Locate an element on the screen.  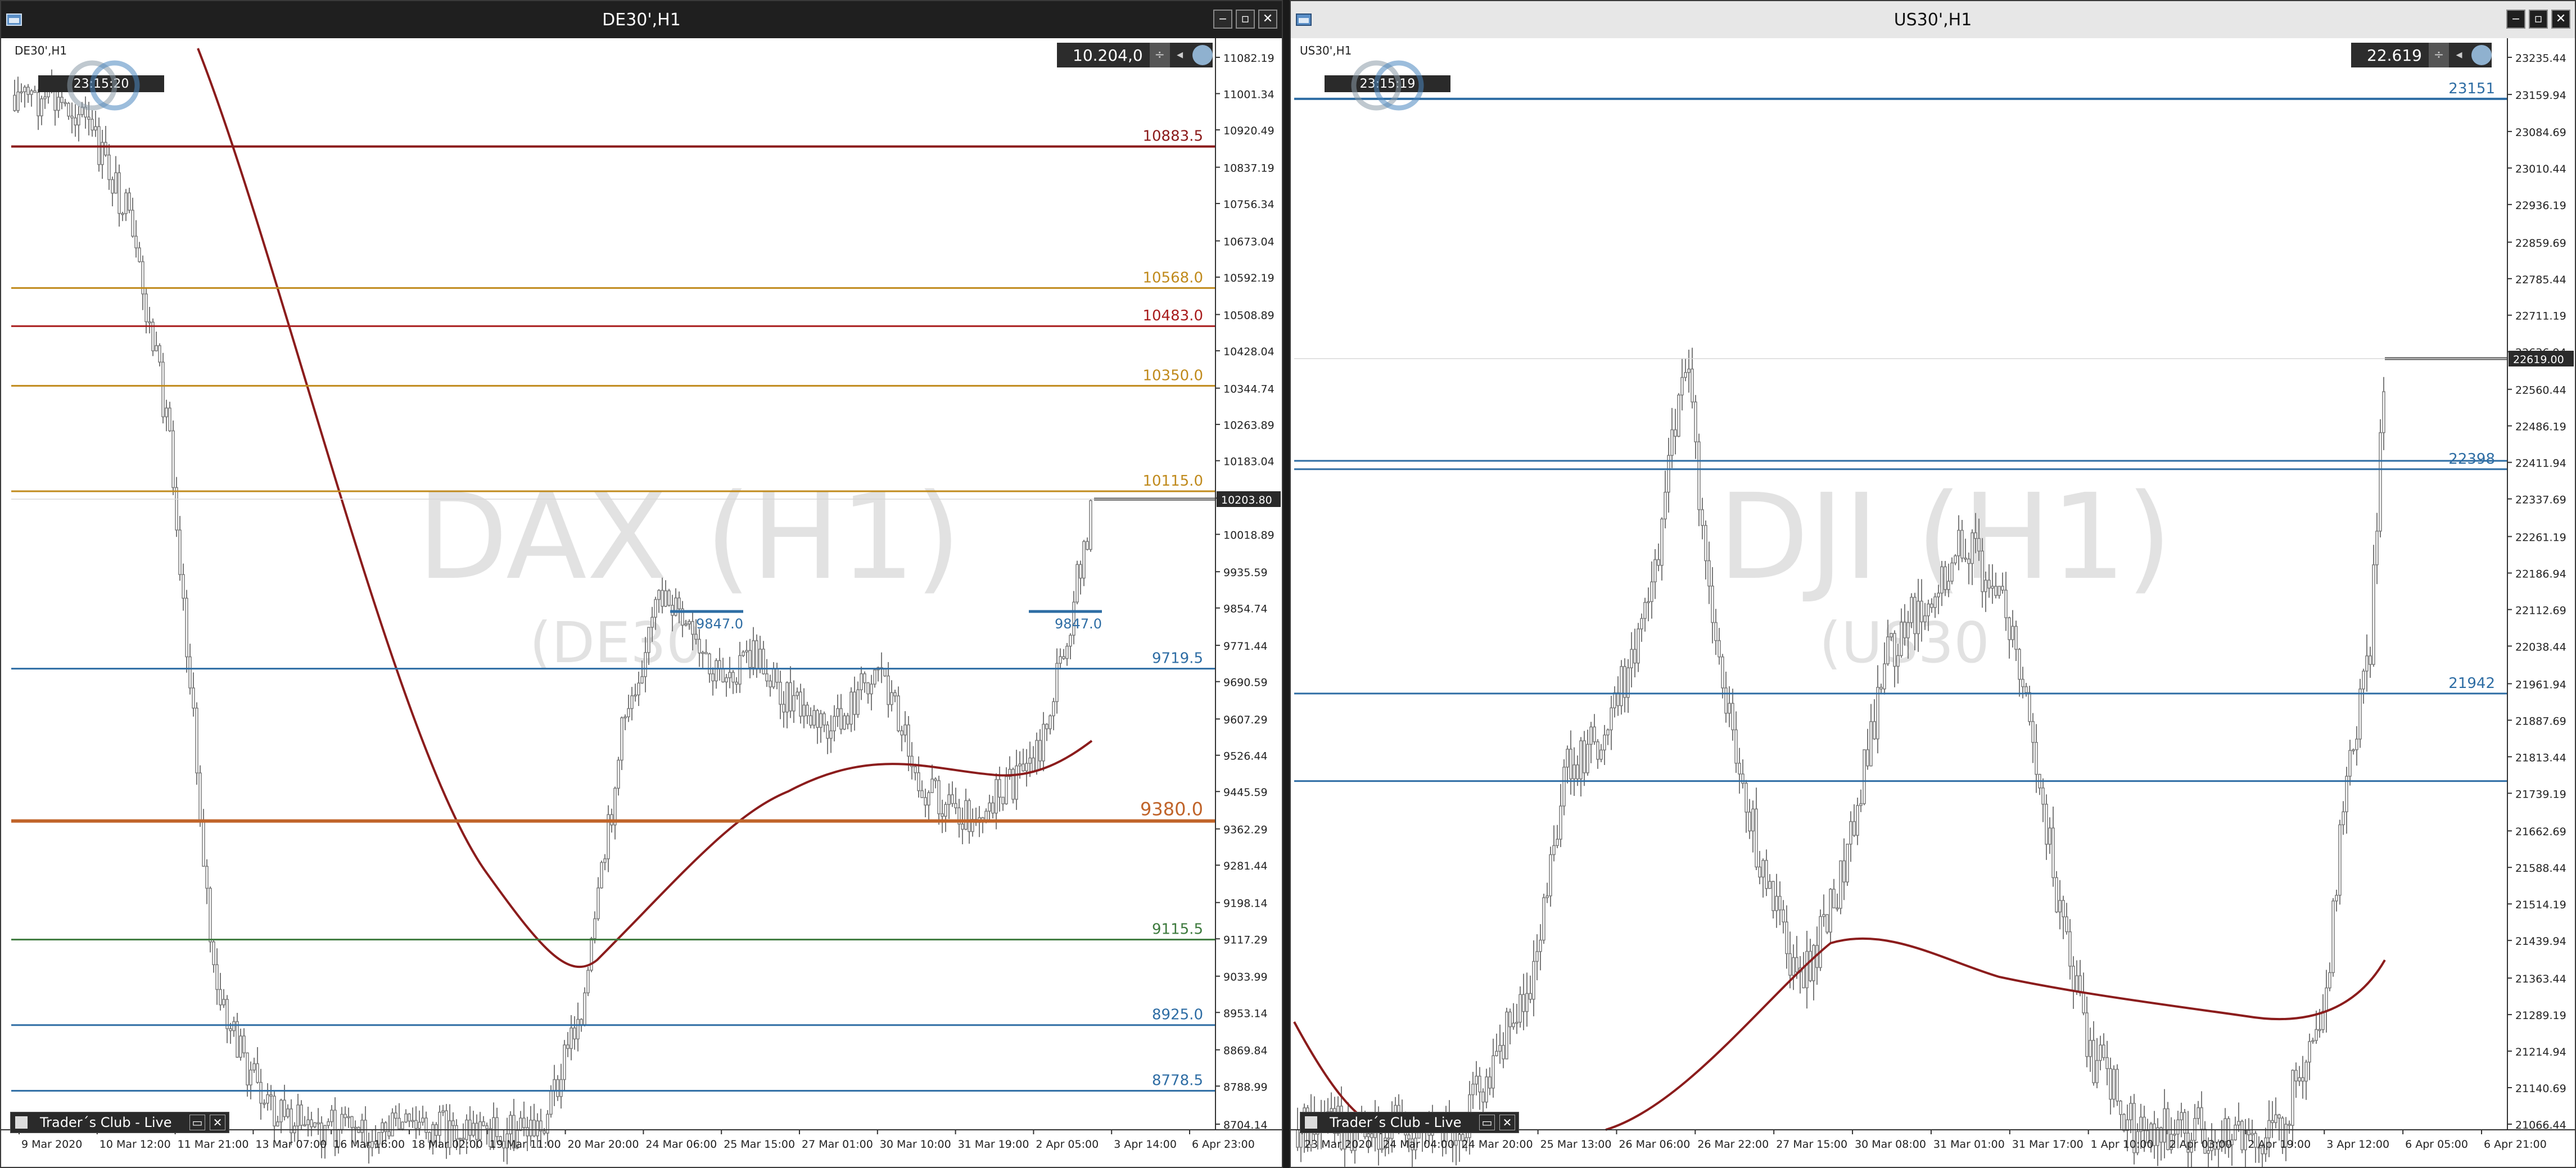
time-tick-label: 20 Mar 20:00 is located at coordinates (603, 1145).